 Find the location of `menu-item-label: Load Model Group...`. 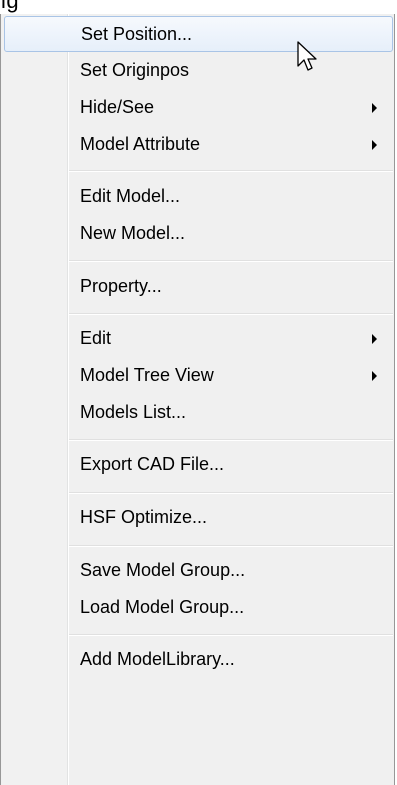

menu-item-label: Load Model Group... is located at coordinates (162, 607).